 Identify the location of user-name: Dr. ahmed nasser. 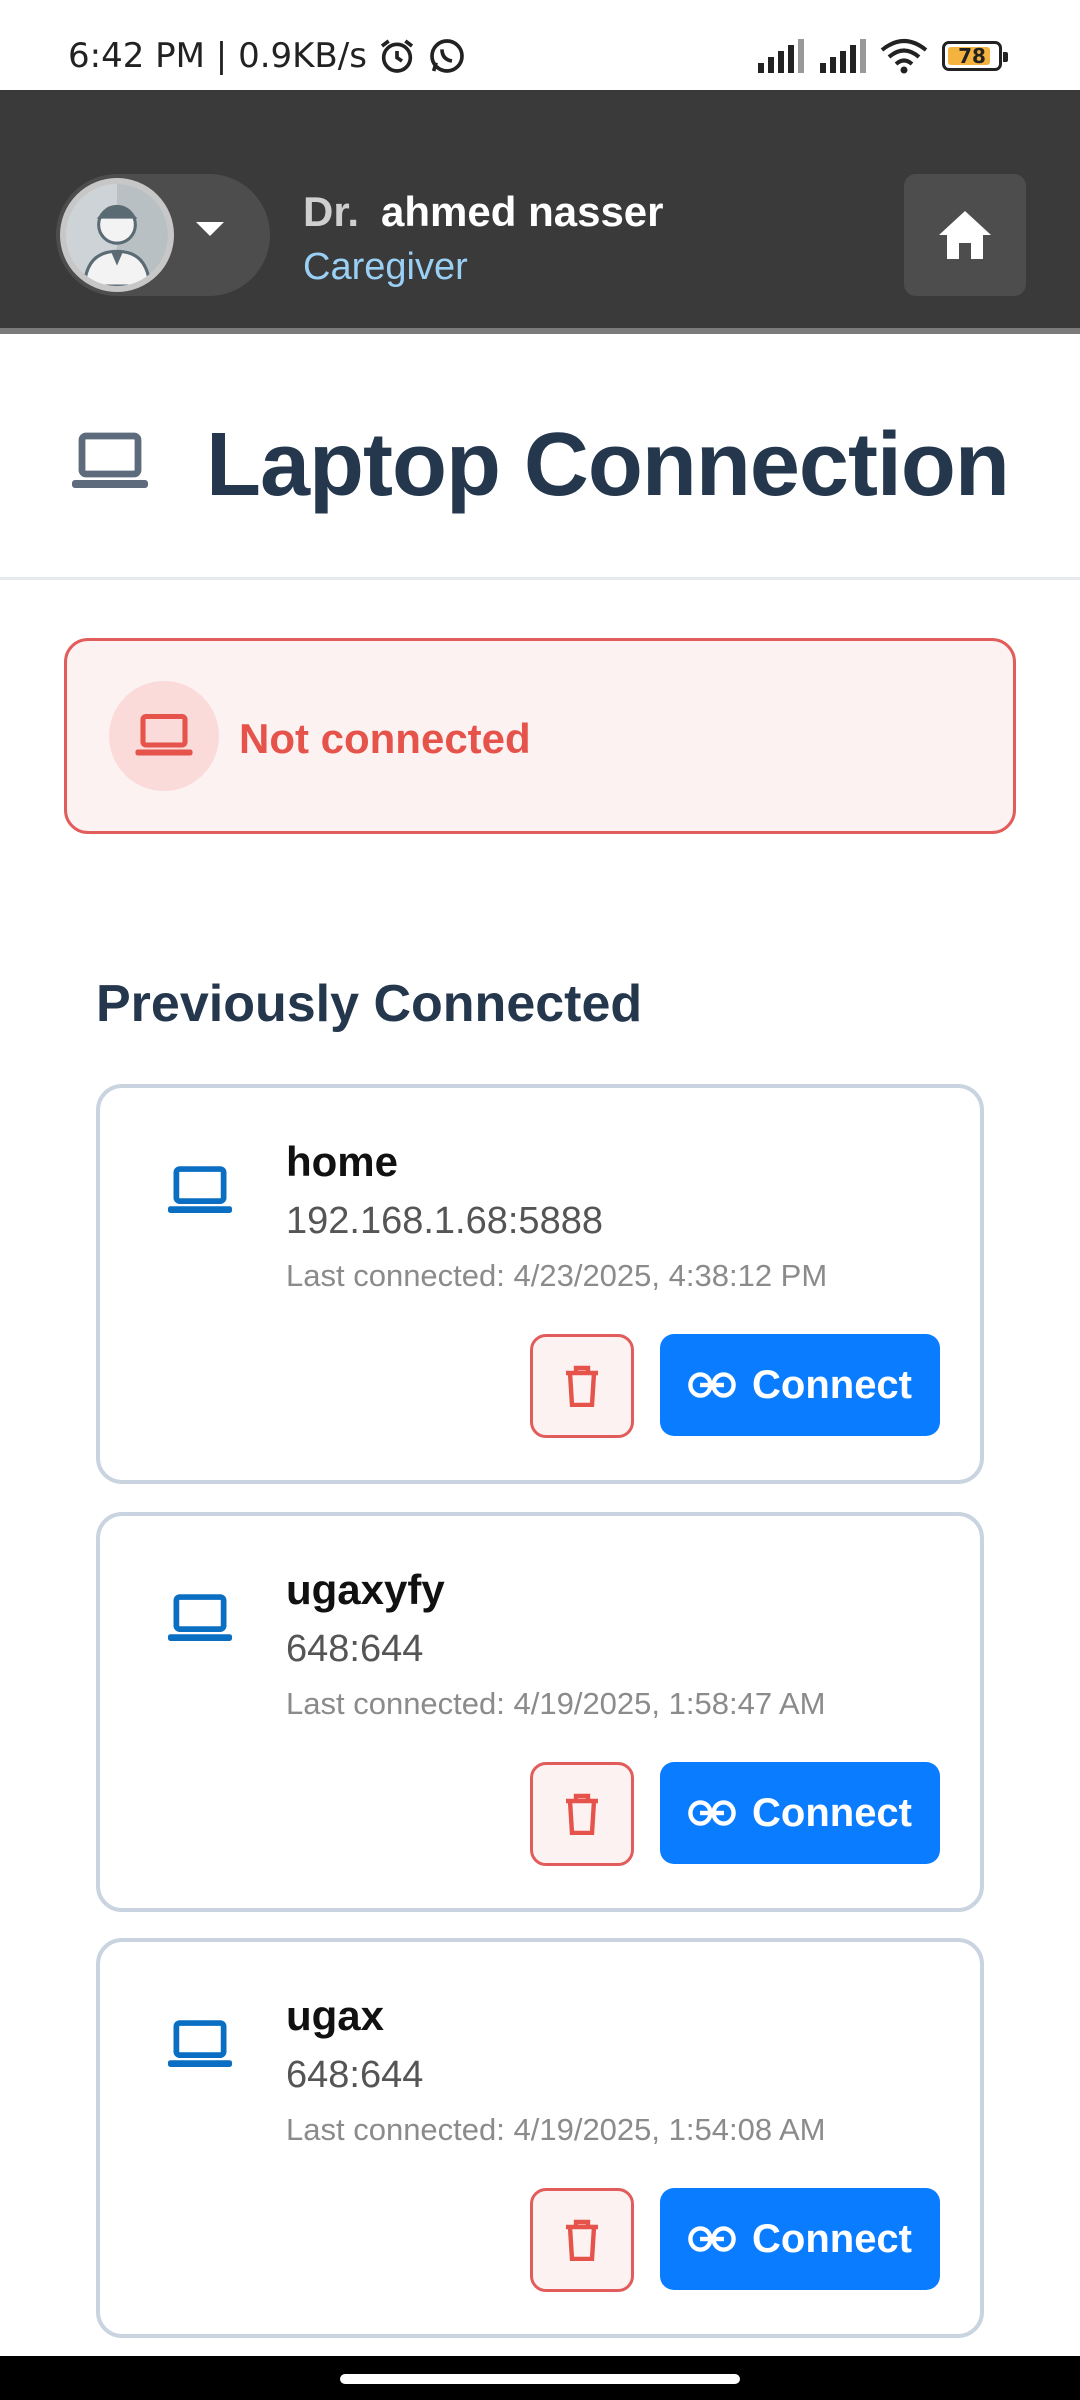
(483, 212).